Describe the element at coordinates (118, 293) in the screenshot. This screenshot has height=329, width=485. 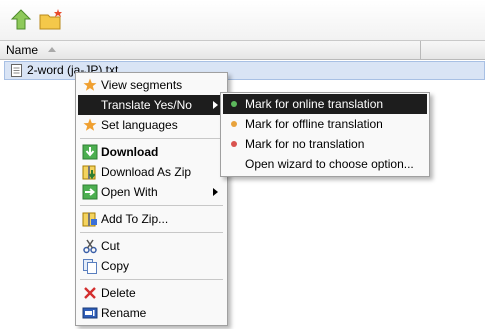
I see `menu-item-label: Delete` at that location.